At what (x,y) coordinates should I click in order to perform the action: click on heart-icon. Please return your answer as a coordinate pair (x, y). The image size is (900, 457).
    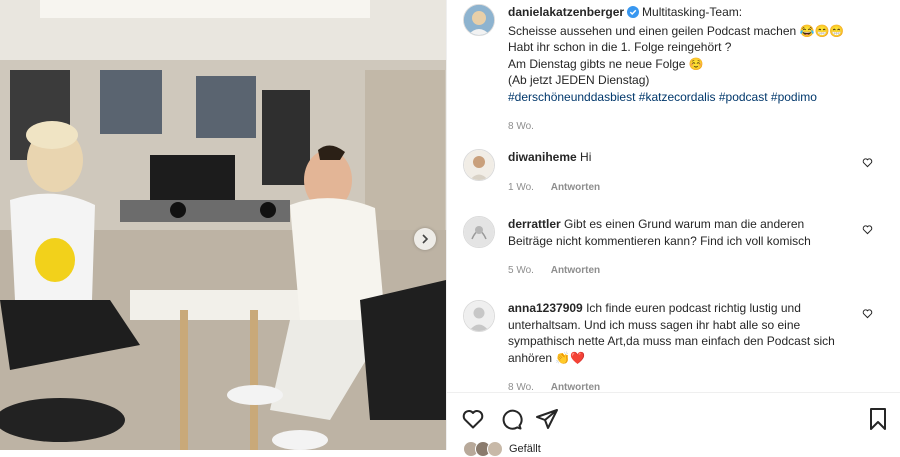
    Looking at the image, I should click on (473, 420).